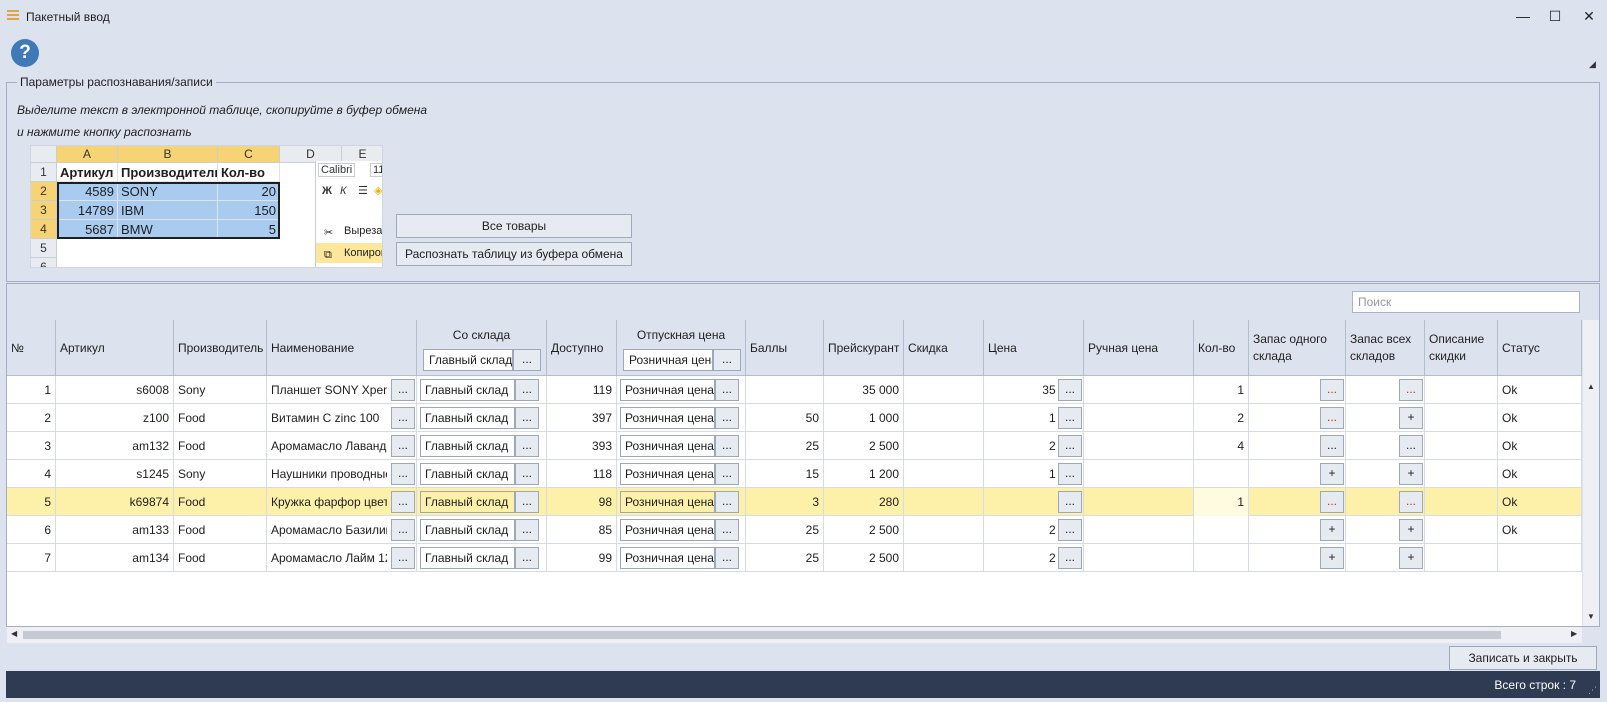 The width and height of the screenshot is (1607, 702). I want to click on col-header-manual-price: Ручная цена, so click(1139, 348).